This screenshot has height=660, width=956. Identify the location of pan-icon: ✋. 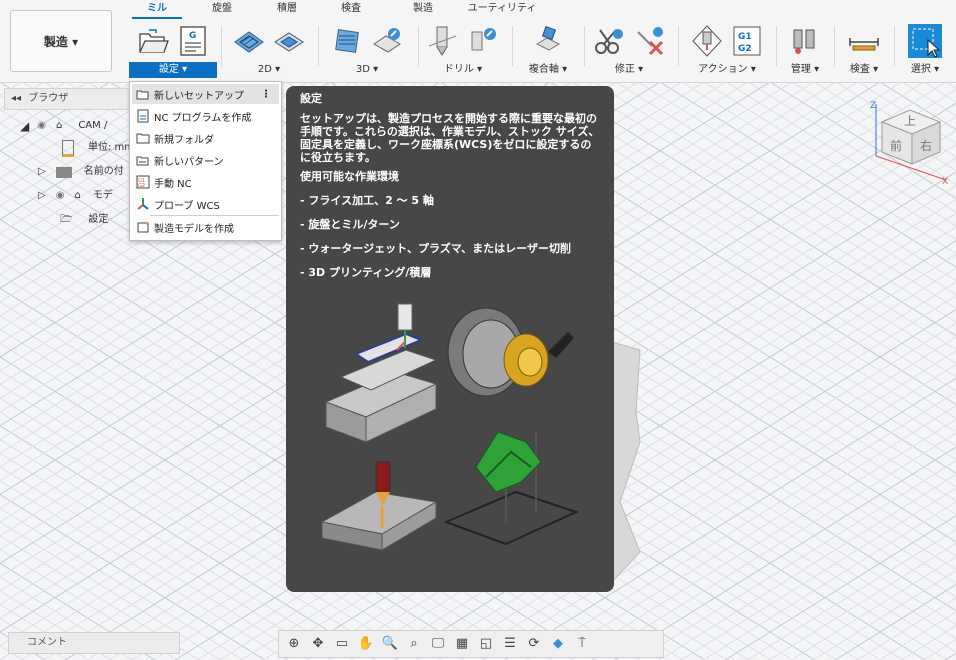
(366, 644).